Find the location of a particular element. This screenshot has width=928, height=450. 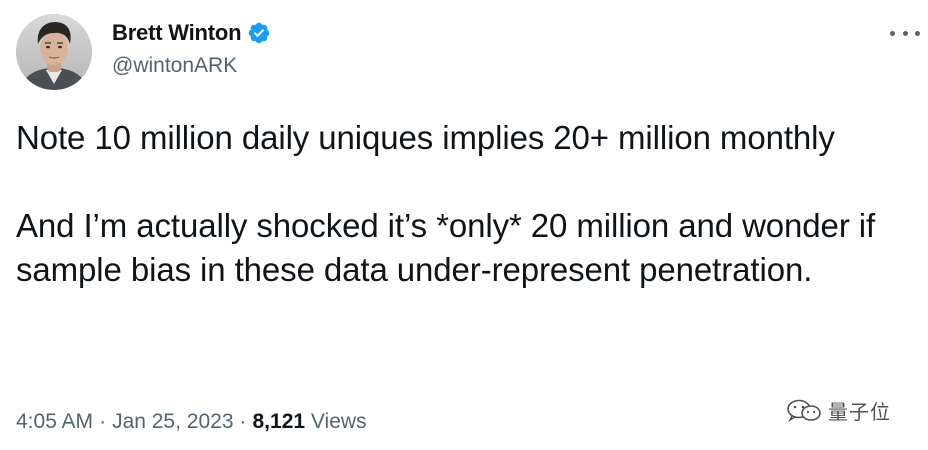

author-name-row: Brett Winton is located at coordinates (191, 33).